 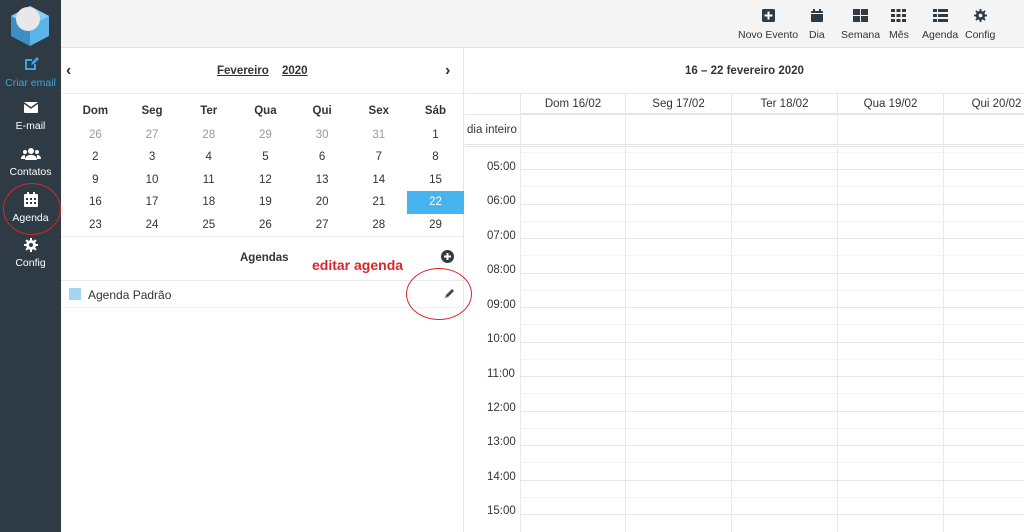 I want to click on month-view-button: Mês, so click(x=899, y=25).